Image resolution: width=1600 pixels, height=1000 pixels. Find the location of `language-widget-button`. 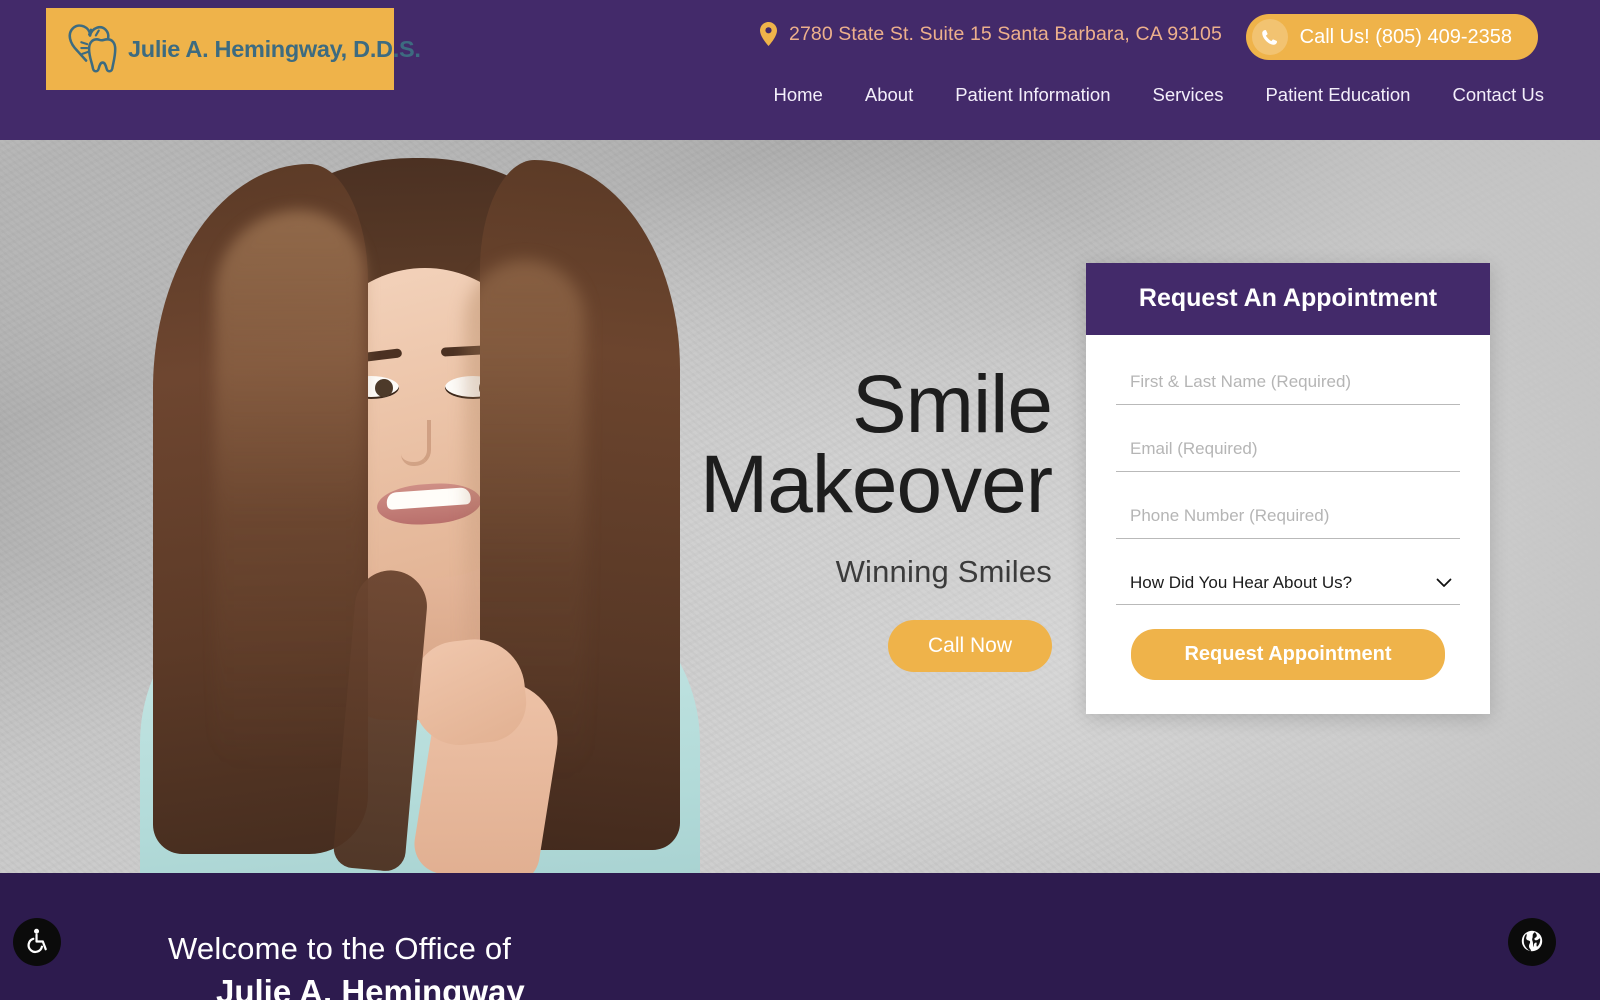

language-widget-button is located at coordinates (1532, 942).